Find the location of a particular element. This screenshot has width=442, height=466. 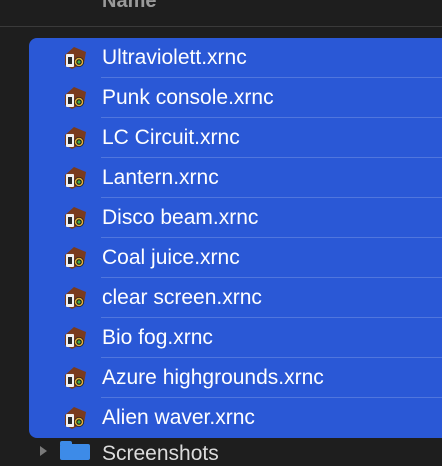

file-row-clear-screen: clear screen.xrnc is located at coordinates (235, 298).